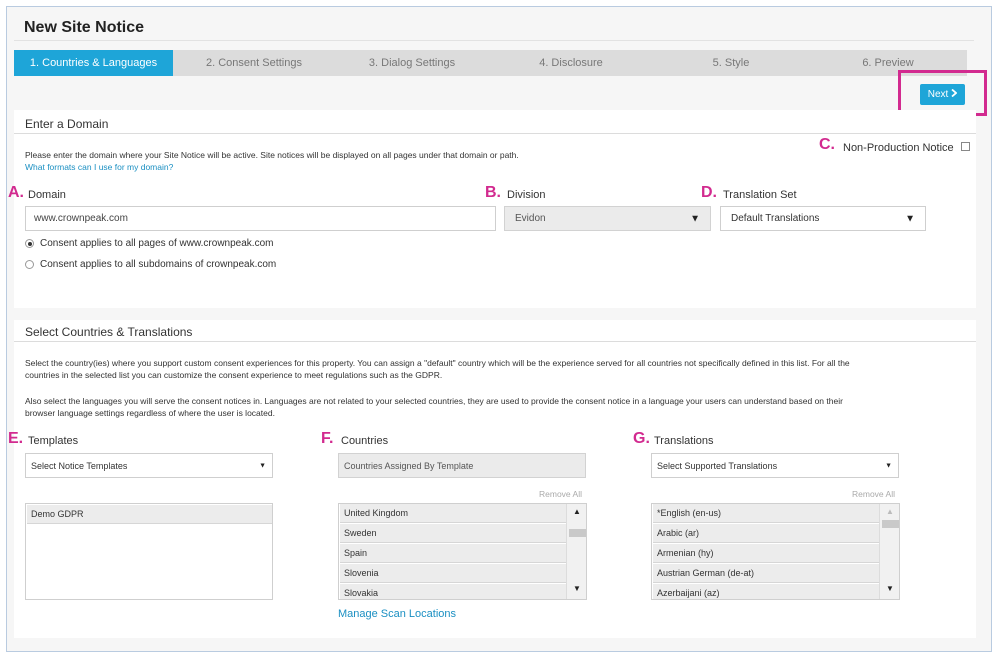  Describe the element at coordinates (453, 533) in the screenshot. I see `country-item: Sweden` at that location.